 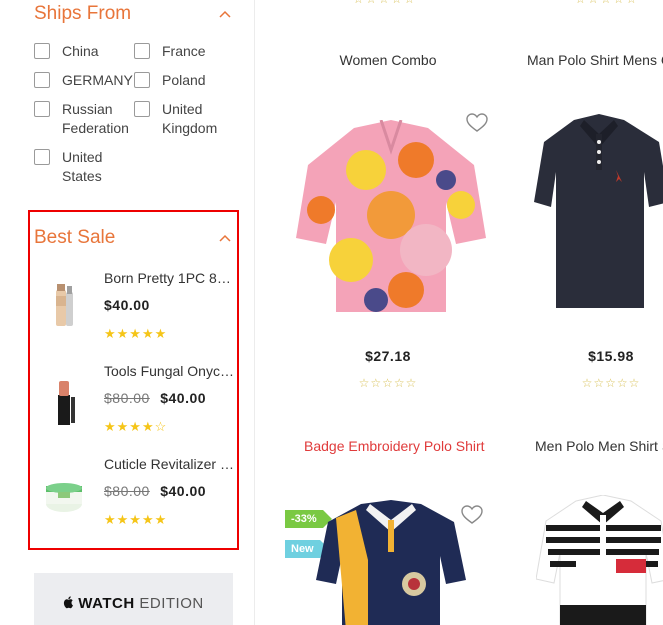 I want to click on ships-from-option-germany: GERMANY, so click(x=83, y=80).